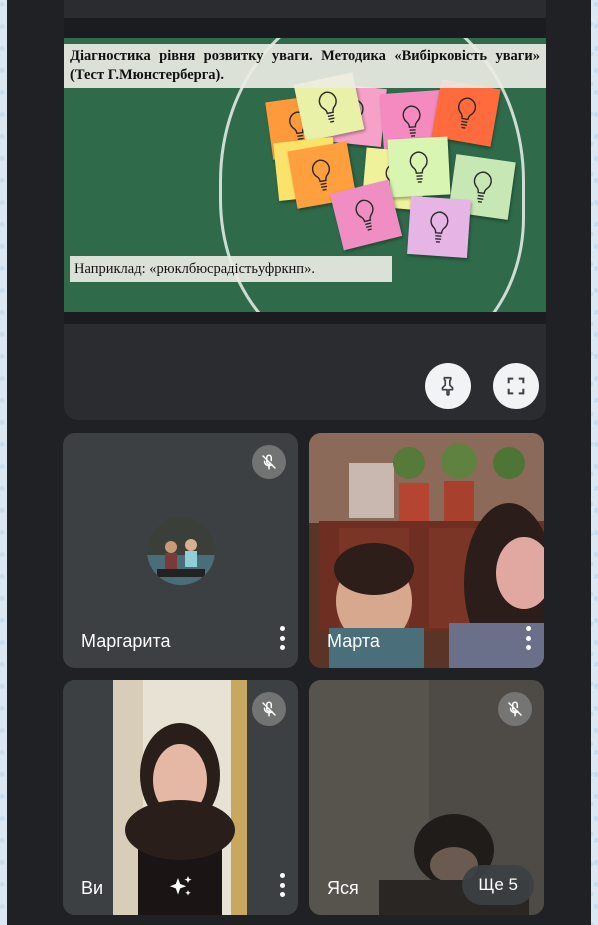  I want to click on more-participants-button: Ще 5, so click(498, 885).